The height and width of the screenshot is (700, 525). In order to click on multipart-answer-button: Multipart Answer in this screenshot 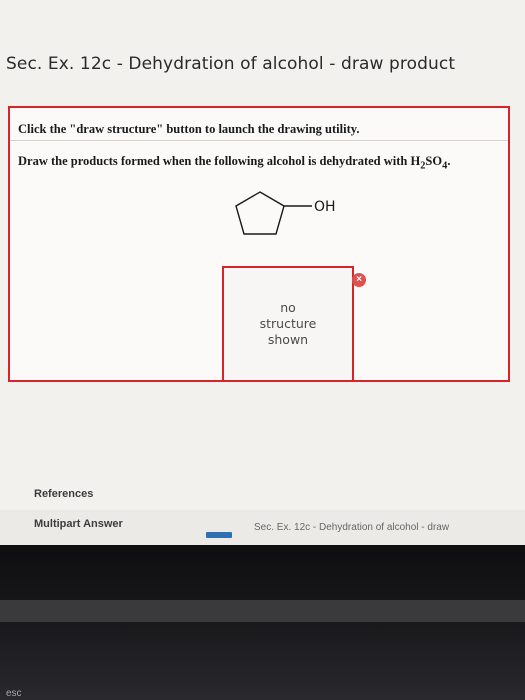, I will do `click(78, 524)`.